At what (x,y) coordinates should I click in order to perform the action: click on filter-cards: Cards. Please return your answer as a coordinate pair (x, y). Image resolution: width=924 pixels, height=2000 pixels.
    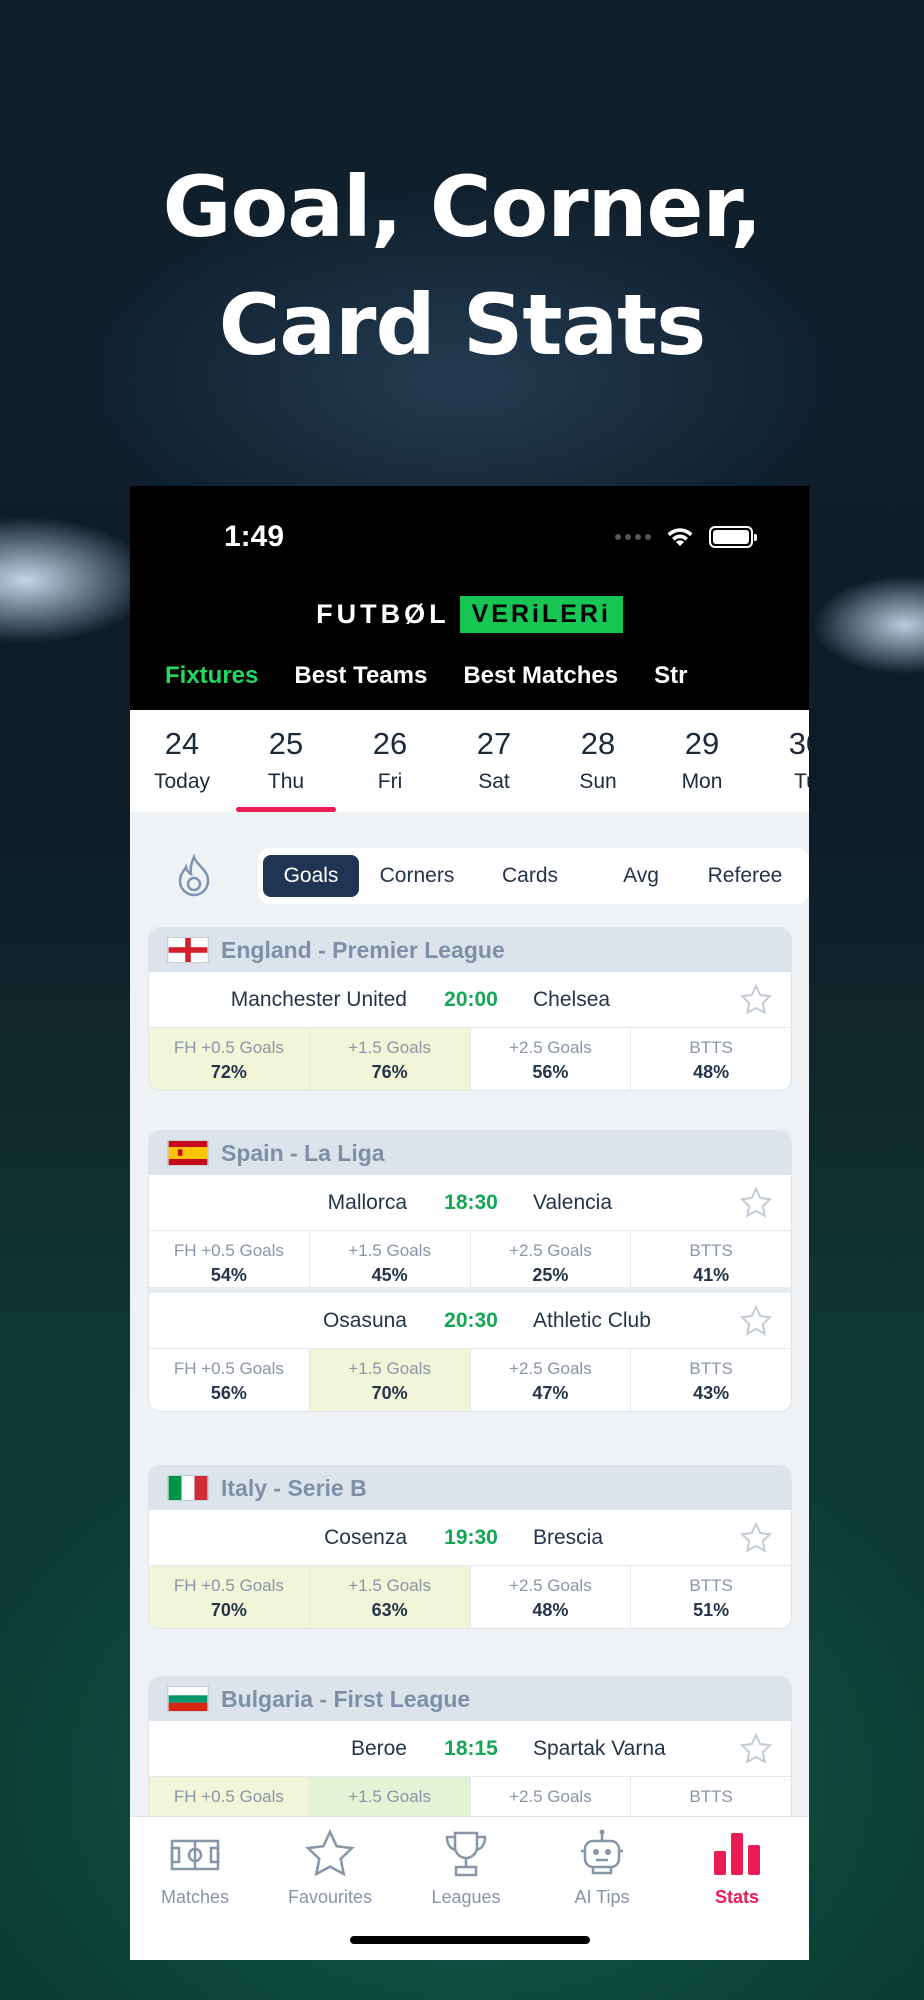
    Looking at the image, I should click on (530, 876).